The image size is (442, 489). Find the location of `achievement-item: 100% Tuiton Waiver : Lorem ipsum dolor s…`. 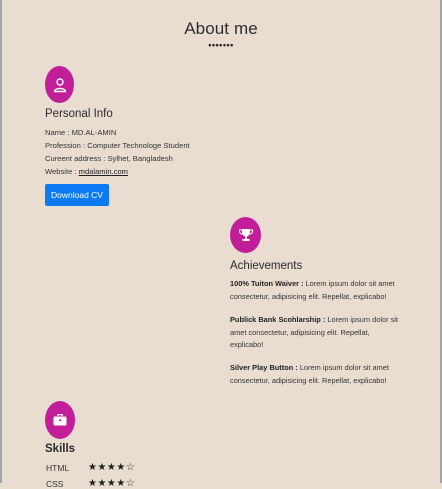

achievement-item: 100% Tuiton Waiver : Lorem ipsum dolor s… is located at coordinates (315, 290).